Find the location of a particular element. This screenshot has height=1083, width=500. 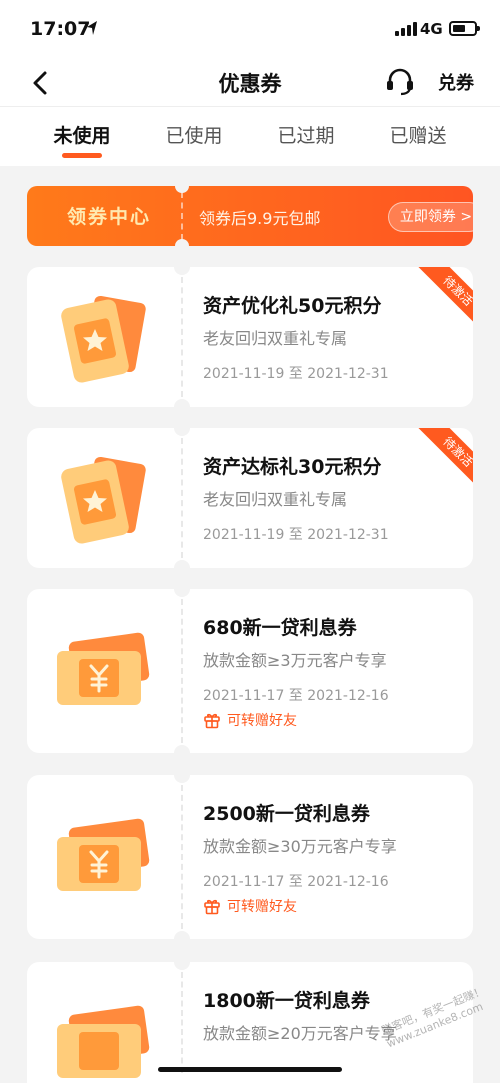

tab-expired: 已过期 is located at coordinates (306, 134).